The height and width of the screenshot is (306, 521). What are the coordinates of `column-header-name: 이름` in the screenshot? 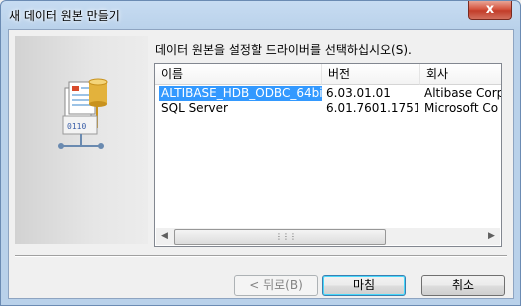 It's located at (238, 74).